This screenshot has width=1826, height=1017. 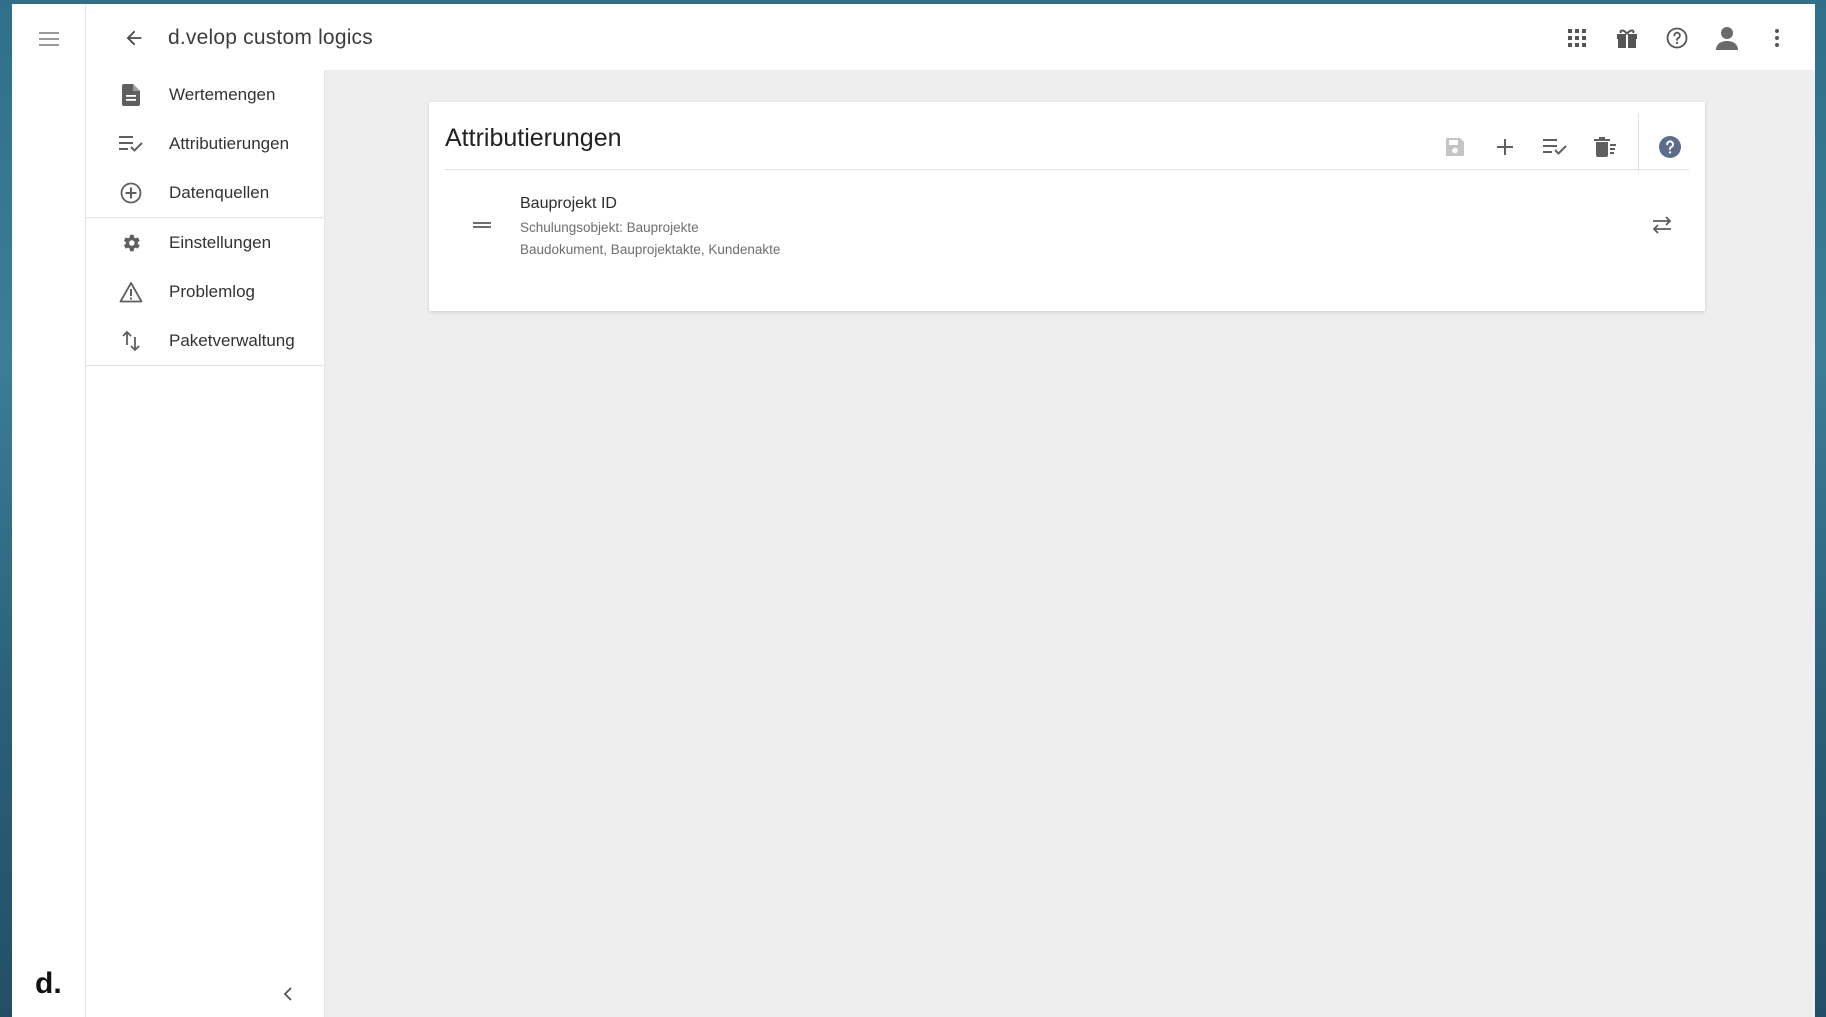 I want to click on header-actions, so click(x=1677, y=38).